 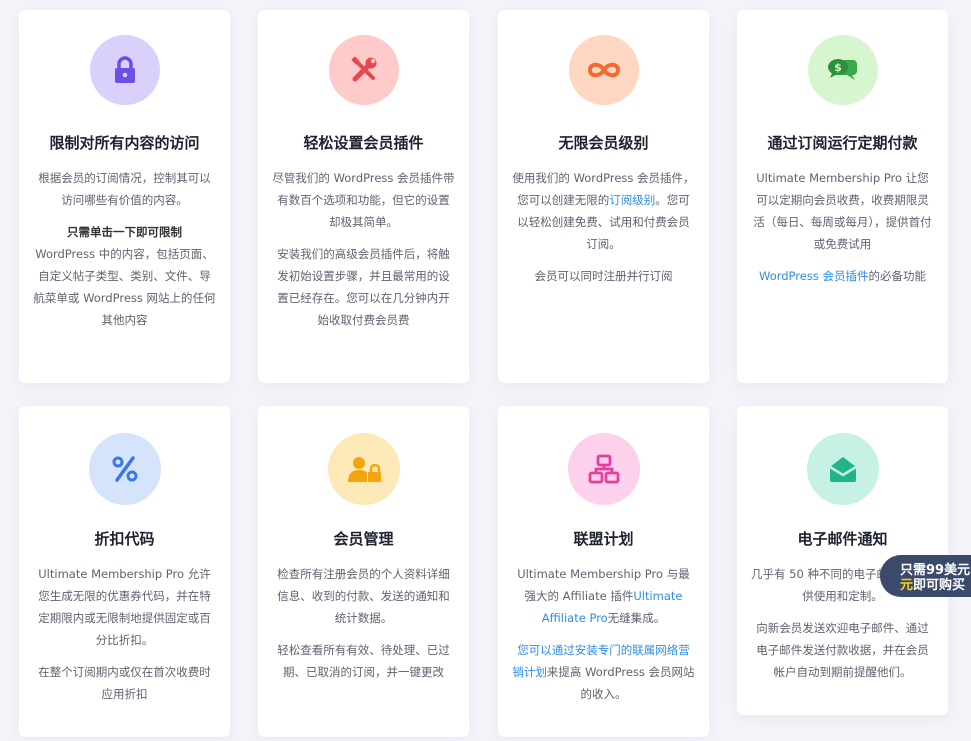 I want to click on lock-icon, so click(x=124, y=69).